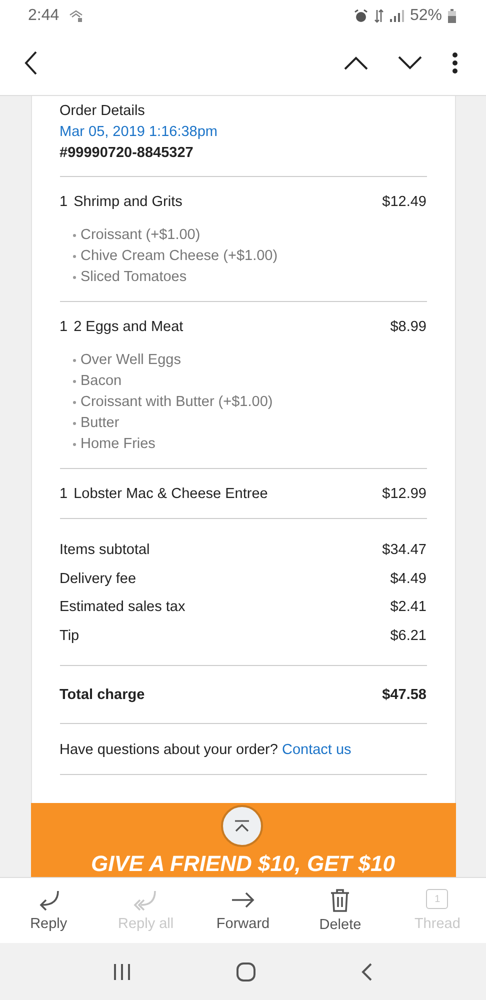  I want to click on forward-button: Forward, so click(243, 910).